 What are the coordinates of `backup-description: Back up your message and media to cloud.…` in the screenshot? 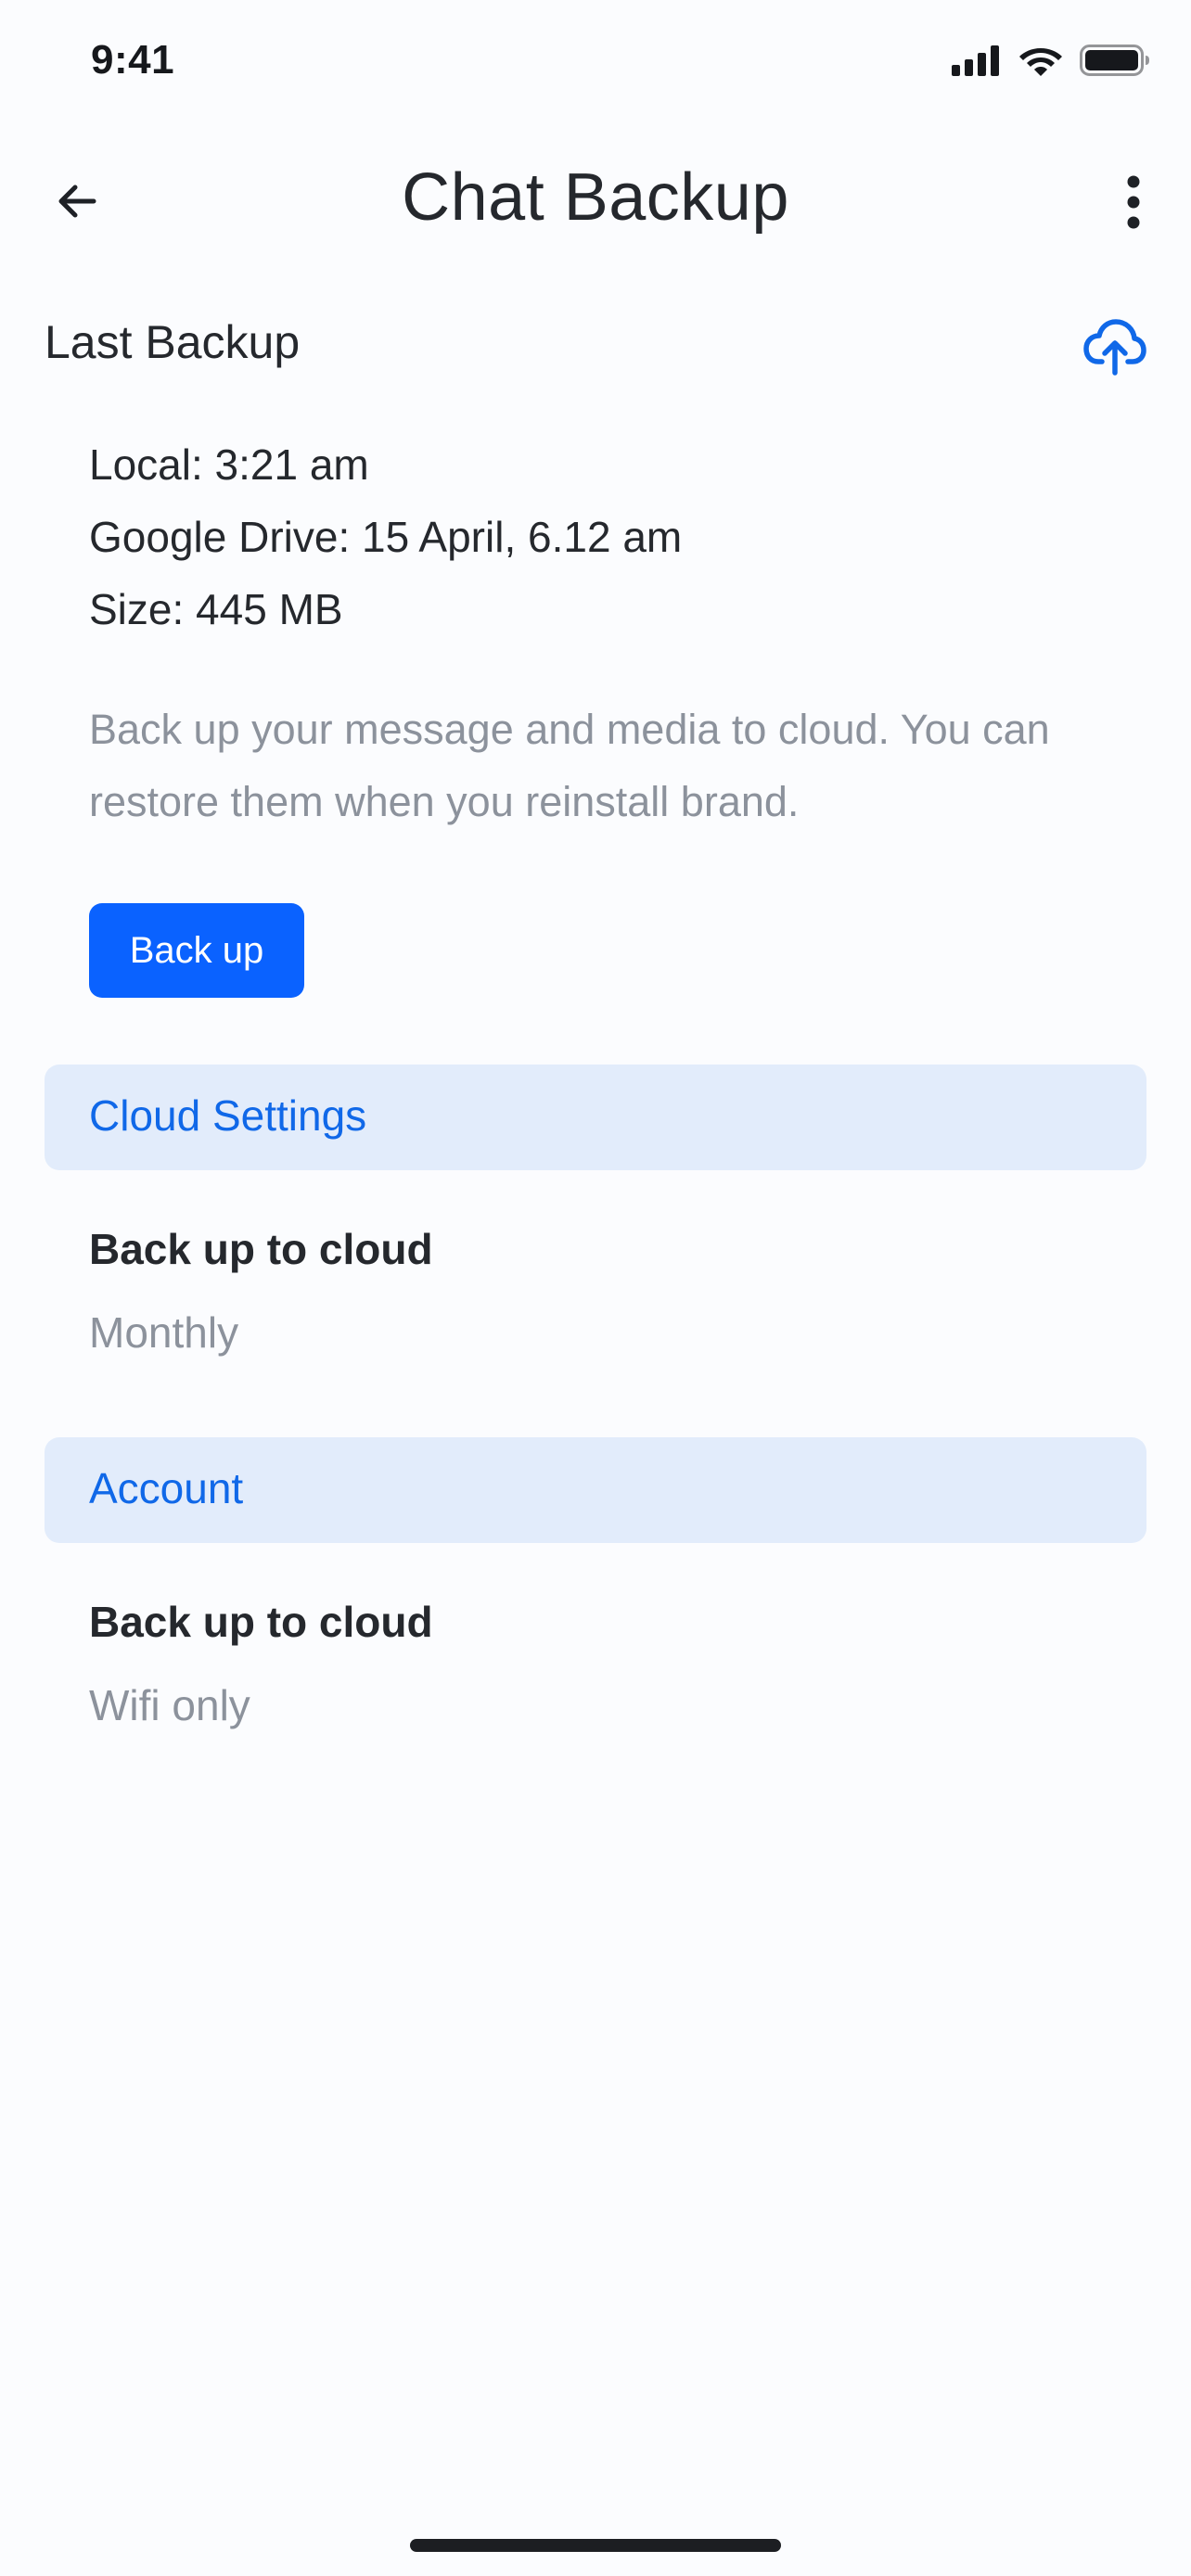 It's located at (569, 766).